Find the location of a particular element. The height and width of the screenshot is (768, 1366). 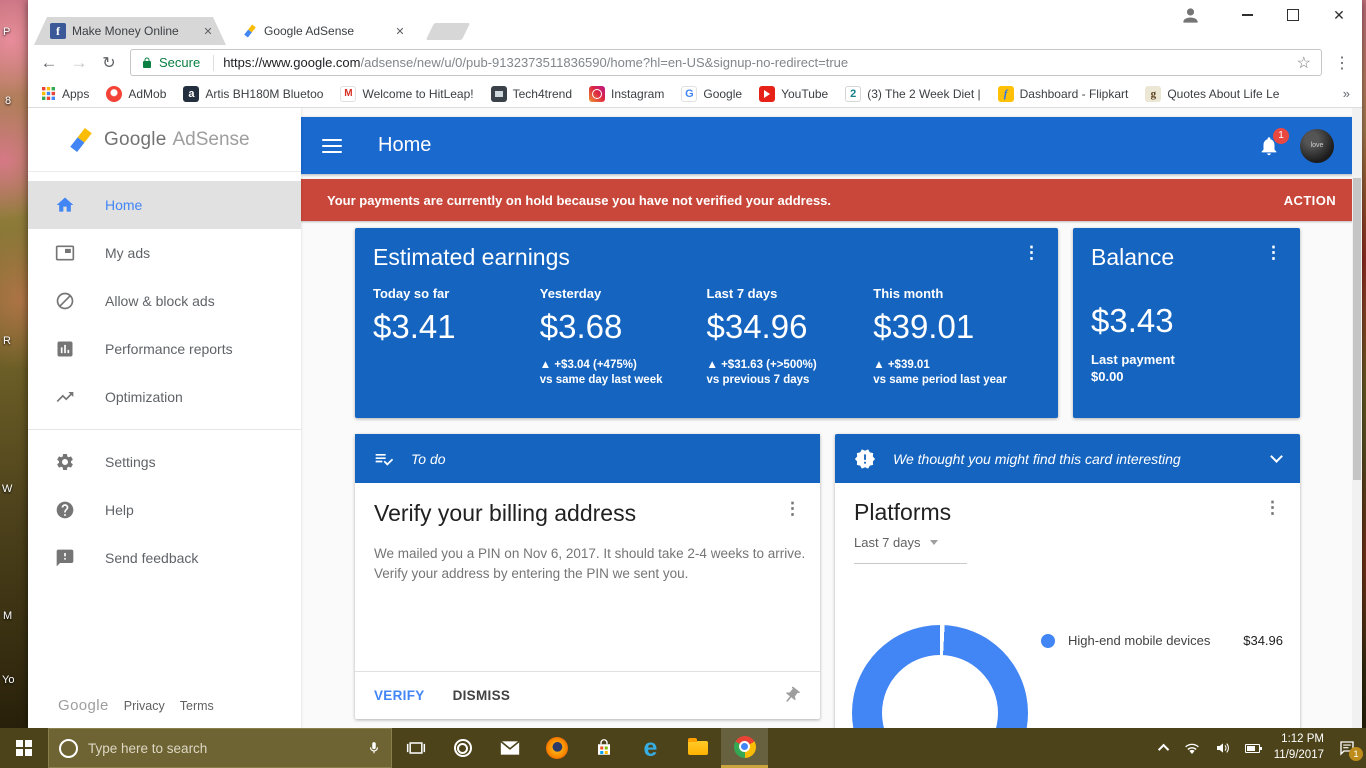

adsense-icon is located at coordinates (250, 31).